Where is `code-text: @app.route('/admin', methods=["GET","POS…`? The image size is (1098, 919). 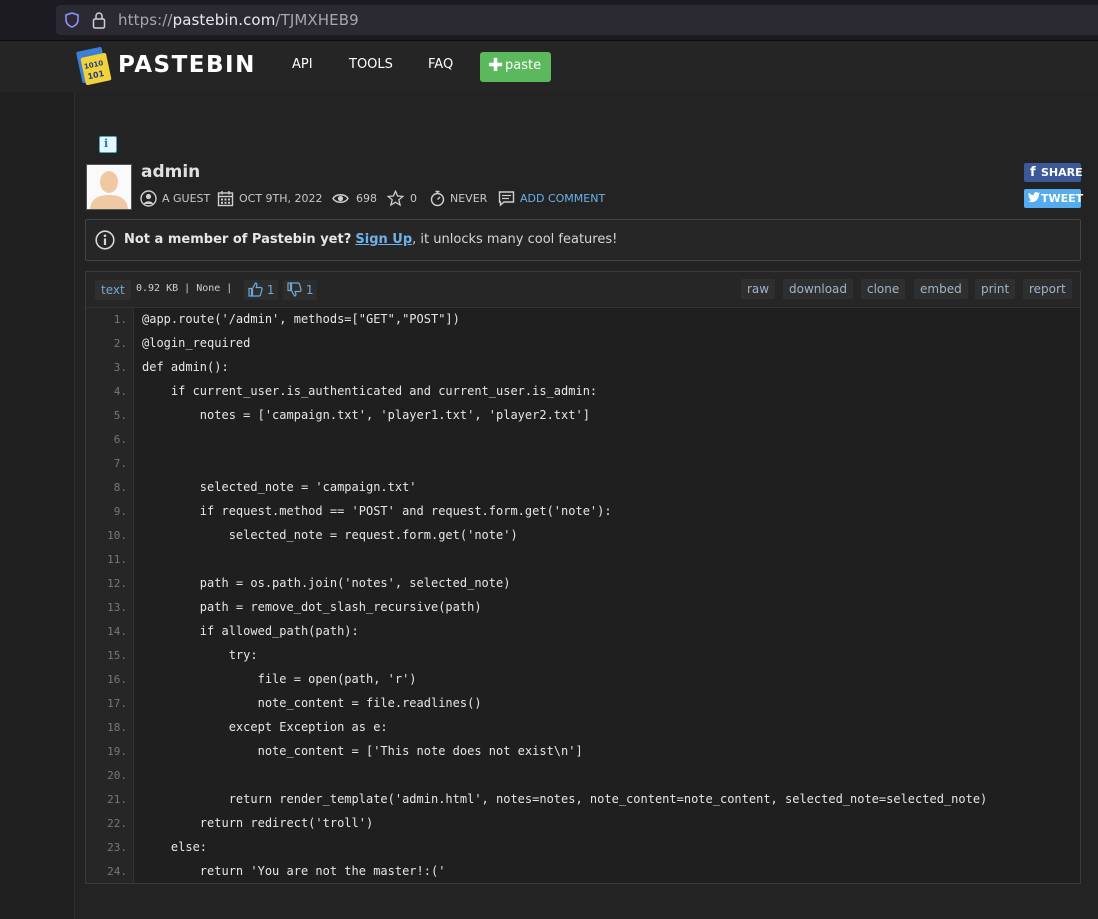 code-text: @app.route('/admin', methods=["GET","POS… is located at coordinates (301, 319).